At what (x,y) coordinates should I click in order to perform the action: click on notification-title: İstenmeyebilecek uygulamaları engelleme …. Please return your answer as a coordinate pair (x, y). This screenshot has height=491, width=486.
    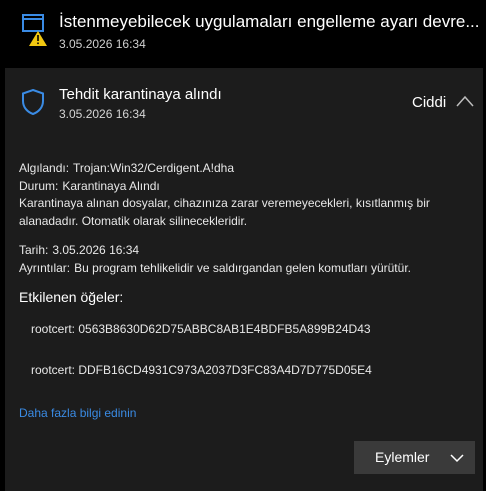
    Looking at the image, I should click on (269, 21).